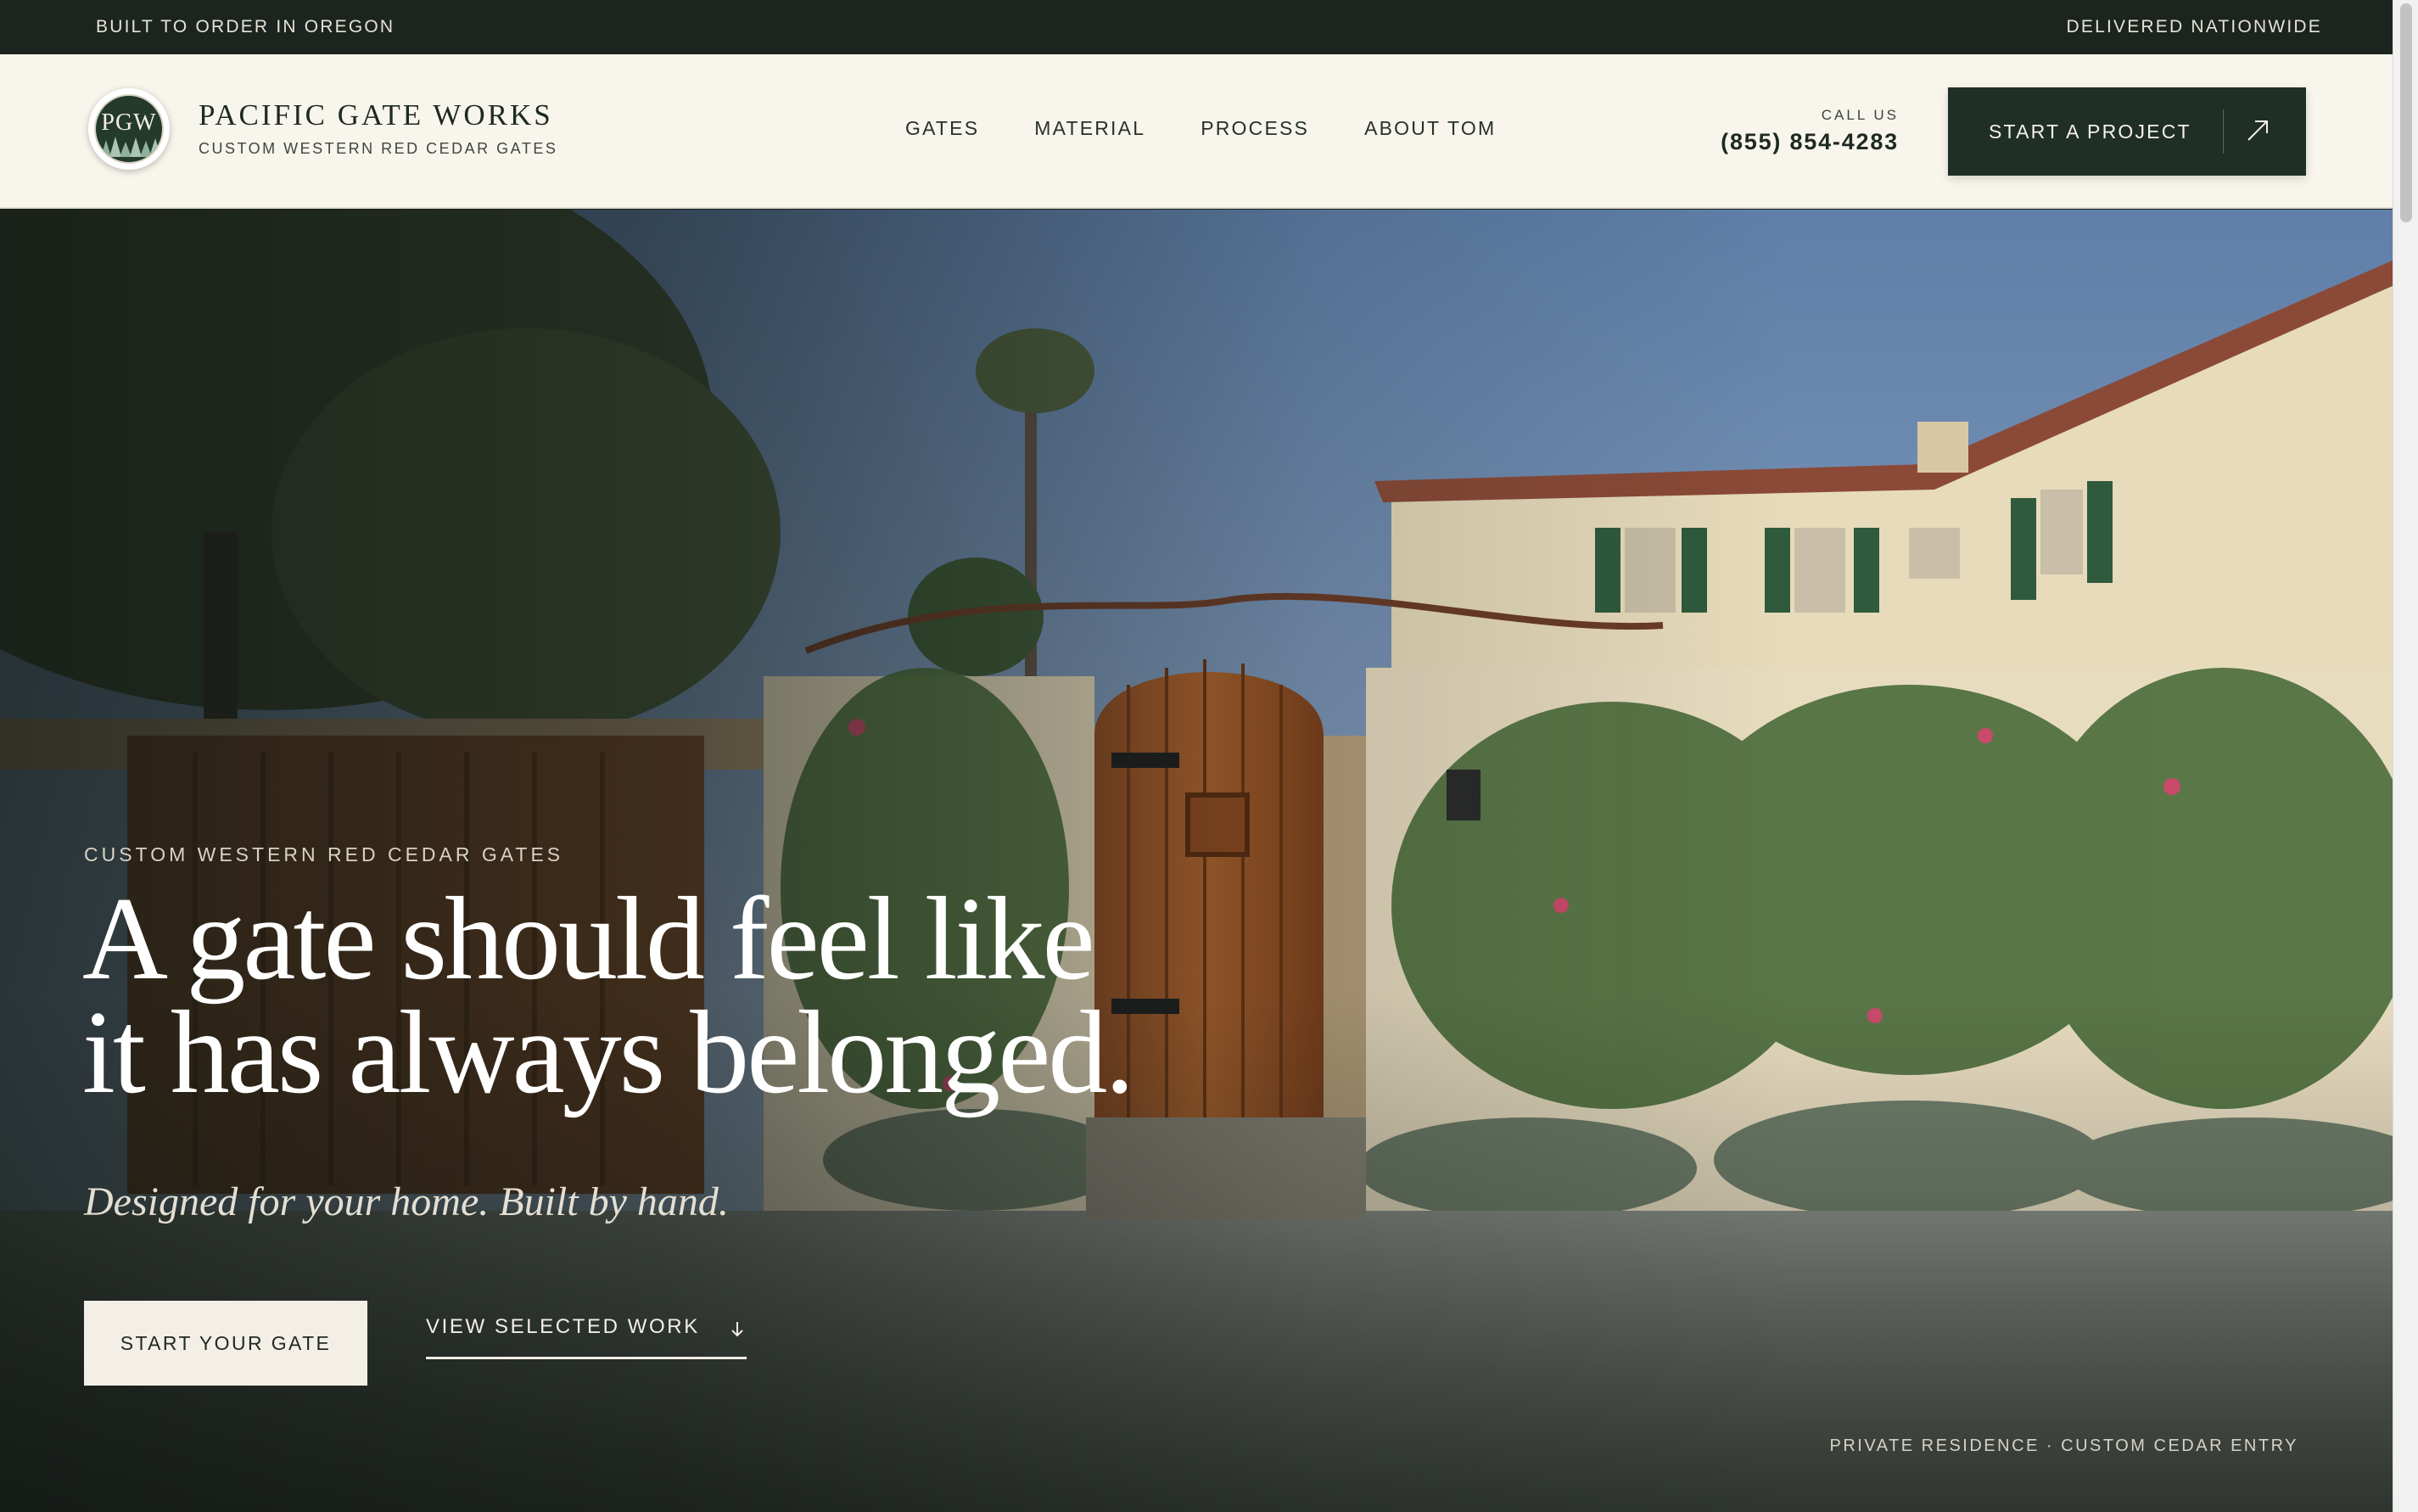 The height and width of the screenshot is (1512, 2418). I want to click on view-selected-work-link: VIEW SELECTED WORK, so click(586, 1337).